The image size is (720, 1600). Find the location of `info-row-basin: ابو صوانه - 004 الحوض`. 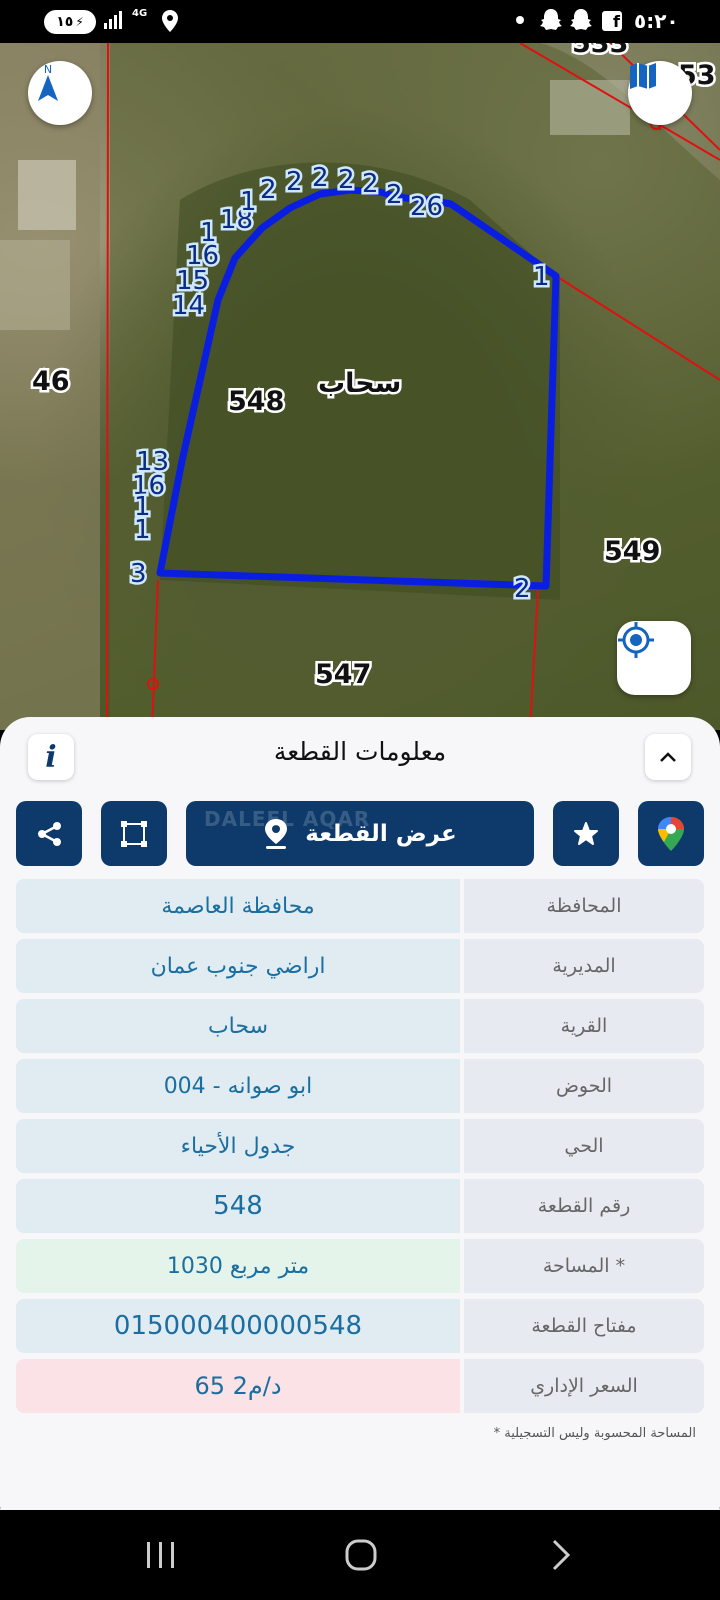

info-row-basin: ابو صوانه - 004 الحوض is located at coordinates (360, 1086).